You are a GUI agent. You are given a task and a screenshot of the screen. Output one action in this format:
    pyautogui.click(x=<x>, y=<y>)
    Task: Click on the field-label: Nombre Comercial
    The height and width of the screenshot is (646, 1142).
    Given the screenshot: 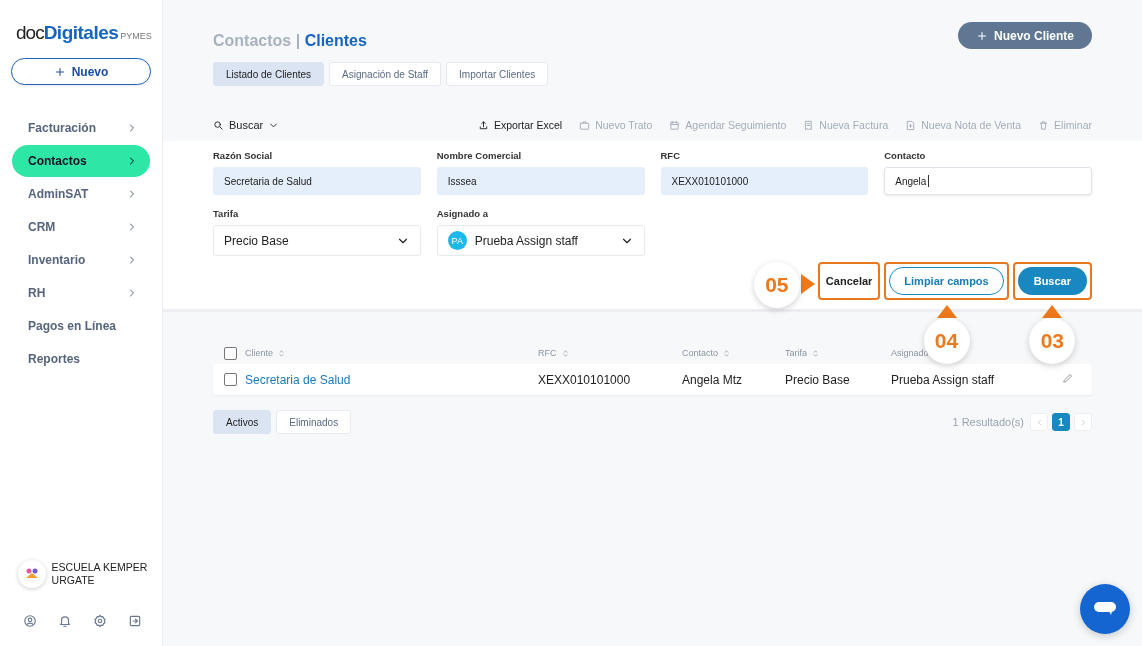 What is the action you would take?
    pyautogui.click(x=479, y=155)
    